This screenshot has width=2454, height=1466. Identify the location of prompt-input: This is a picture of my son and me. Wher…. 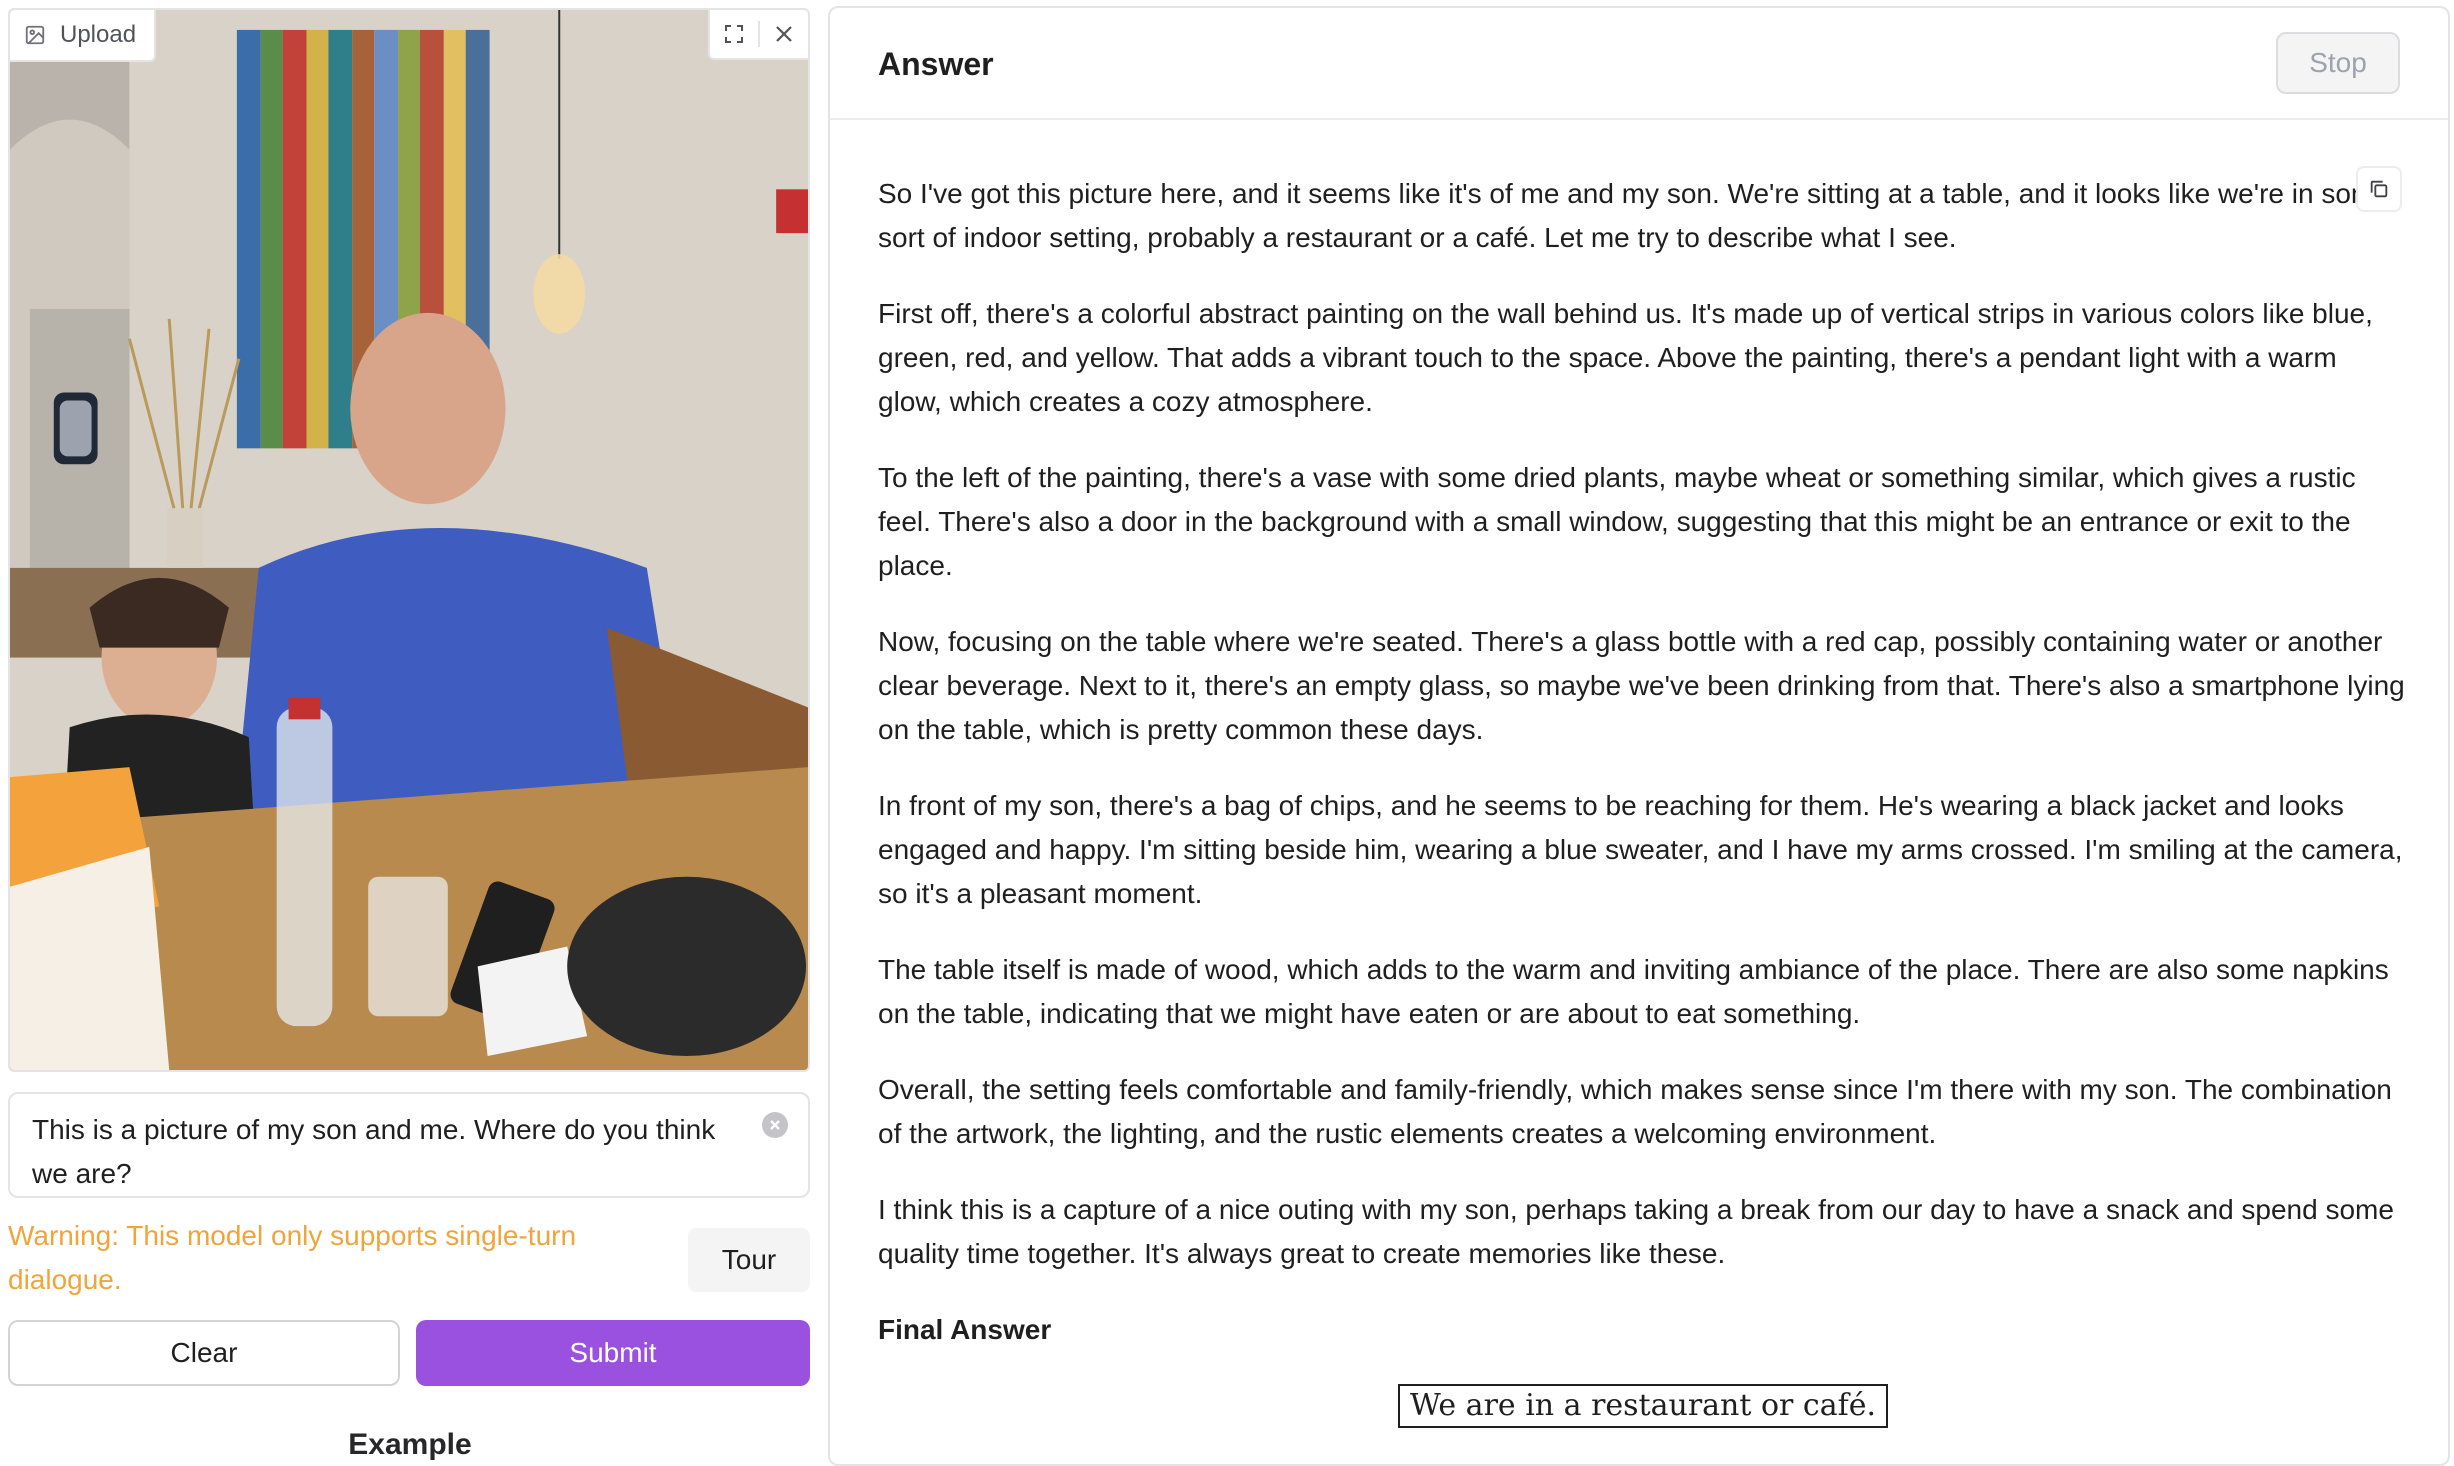
(409, 1145).